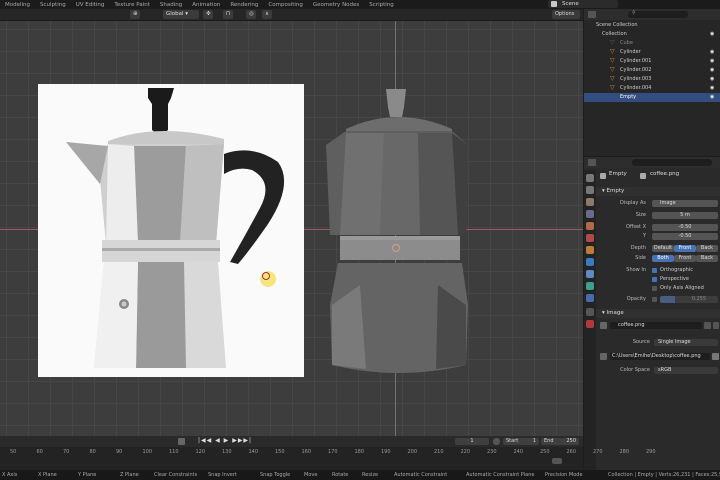  What do you see at coordinates (119, 452) in the screenshot?
I see `timeline-tick-label: 90` at bounding box center [119, 452].